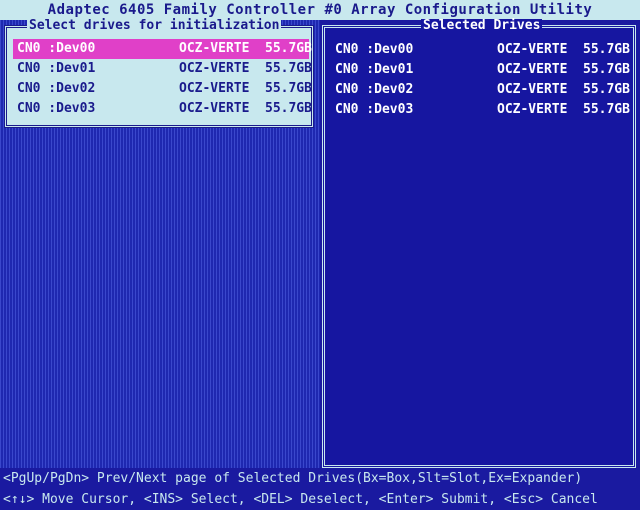  Describe the element at coordinates (154, 25) in the screenshot. I see `select-drives-panel-title: Select drives for initialization` at that location.